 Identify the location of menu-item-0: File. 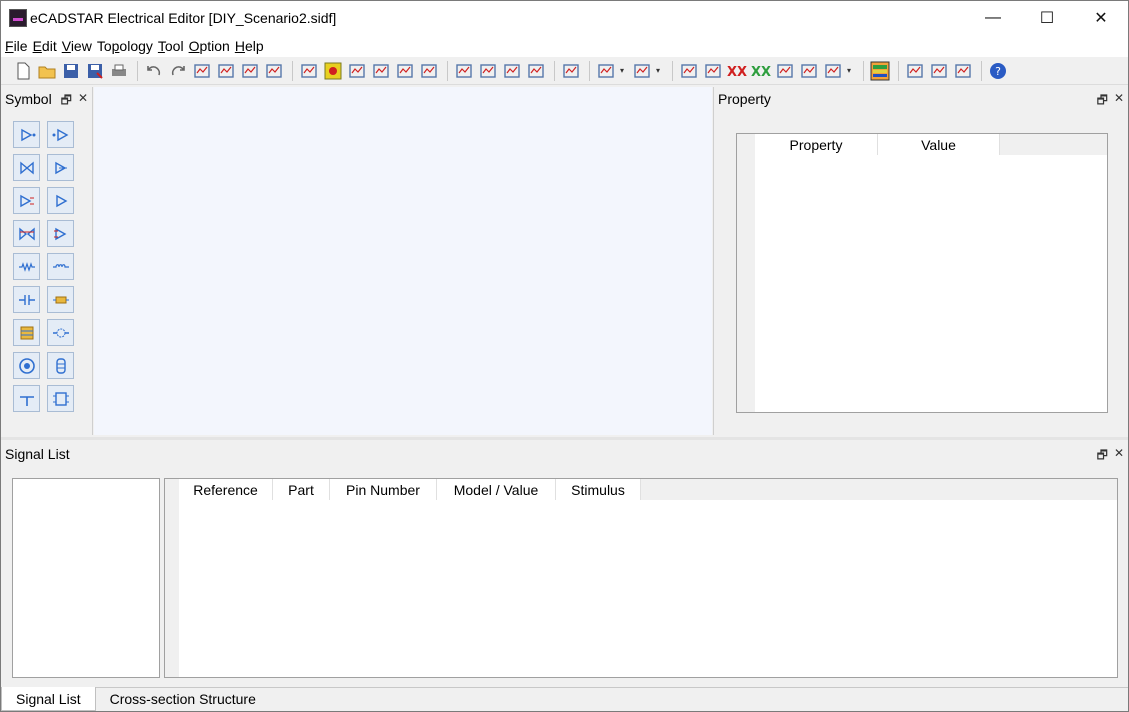
(16, 46).